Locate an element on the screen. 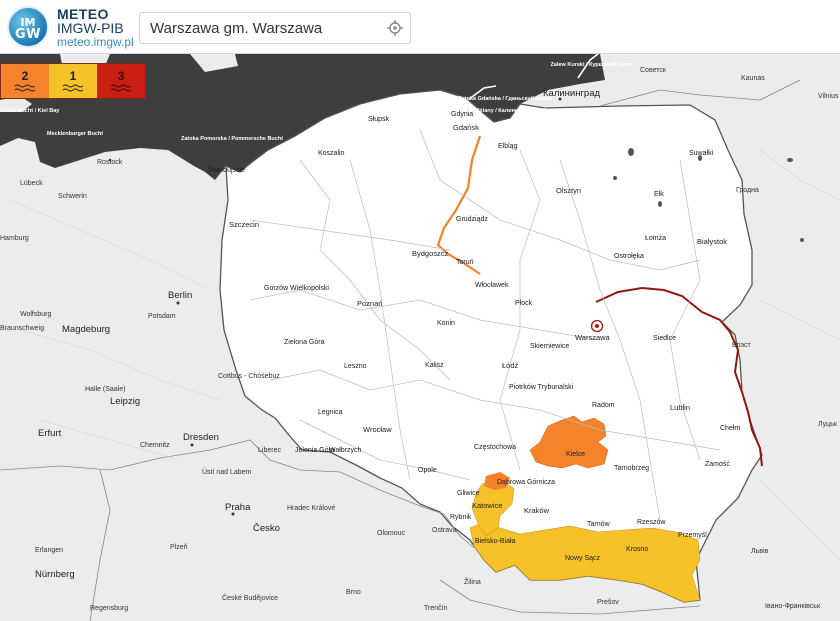 The width and height of the screenshot is (840, 621). city-vilnius: Vilnius is located at coordinates (828, 96).